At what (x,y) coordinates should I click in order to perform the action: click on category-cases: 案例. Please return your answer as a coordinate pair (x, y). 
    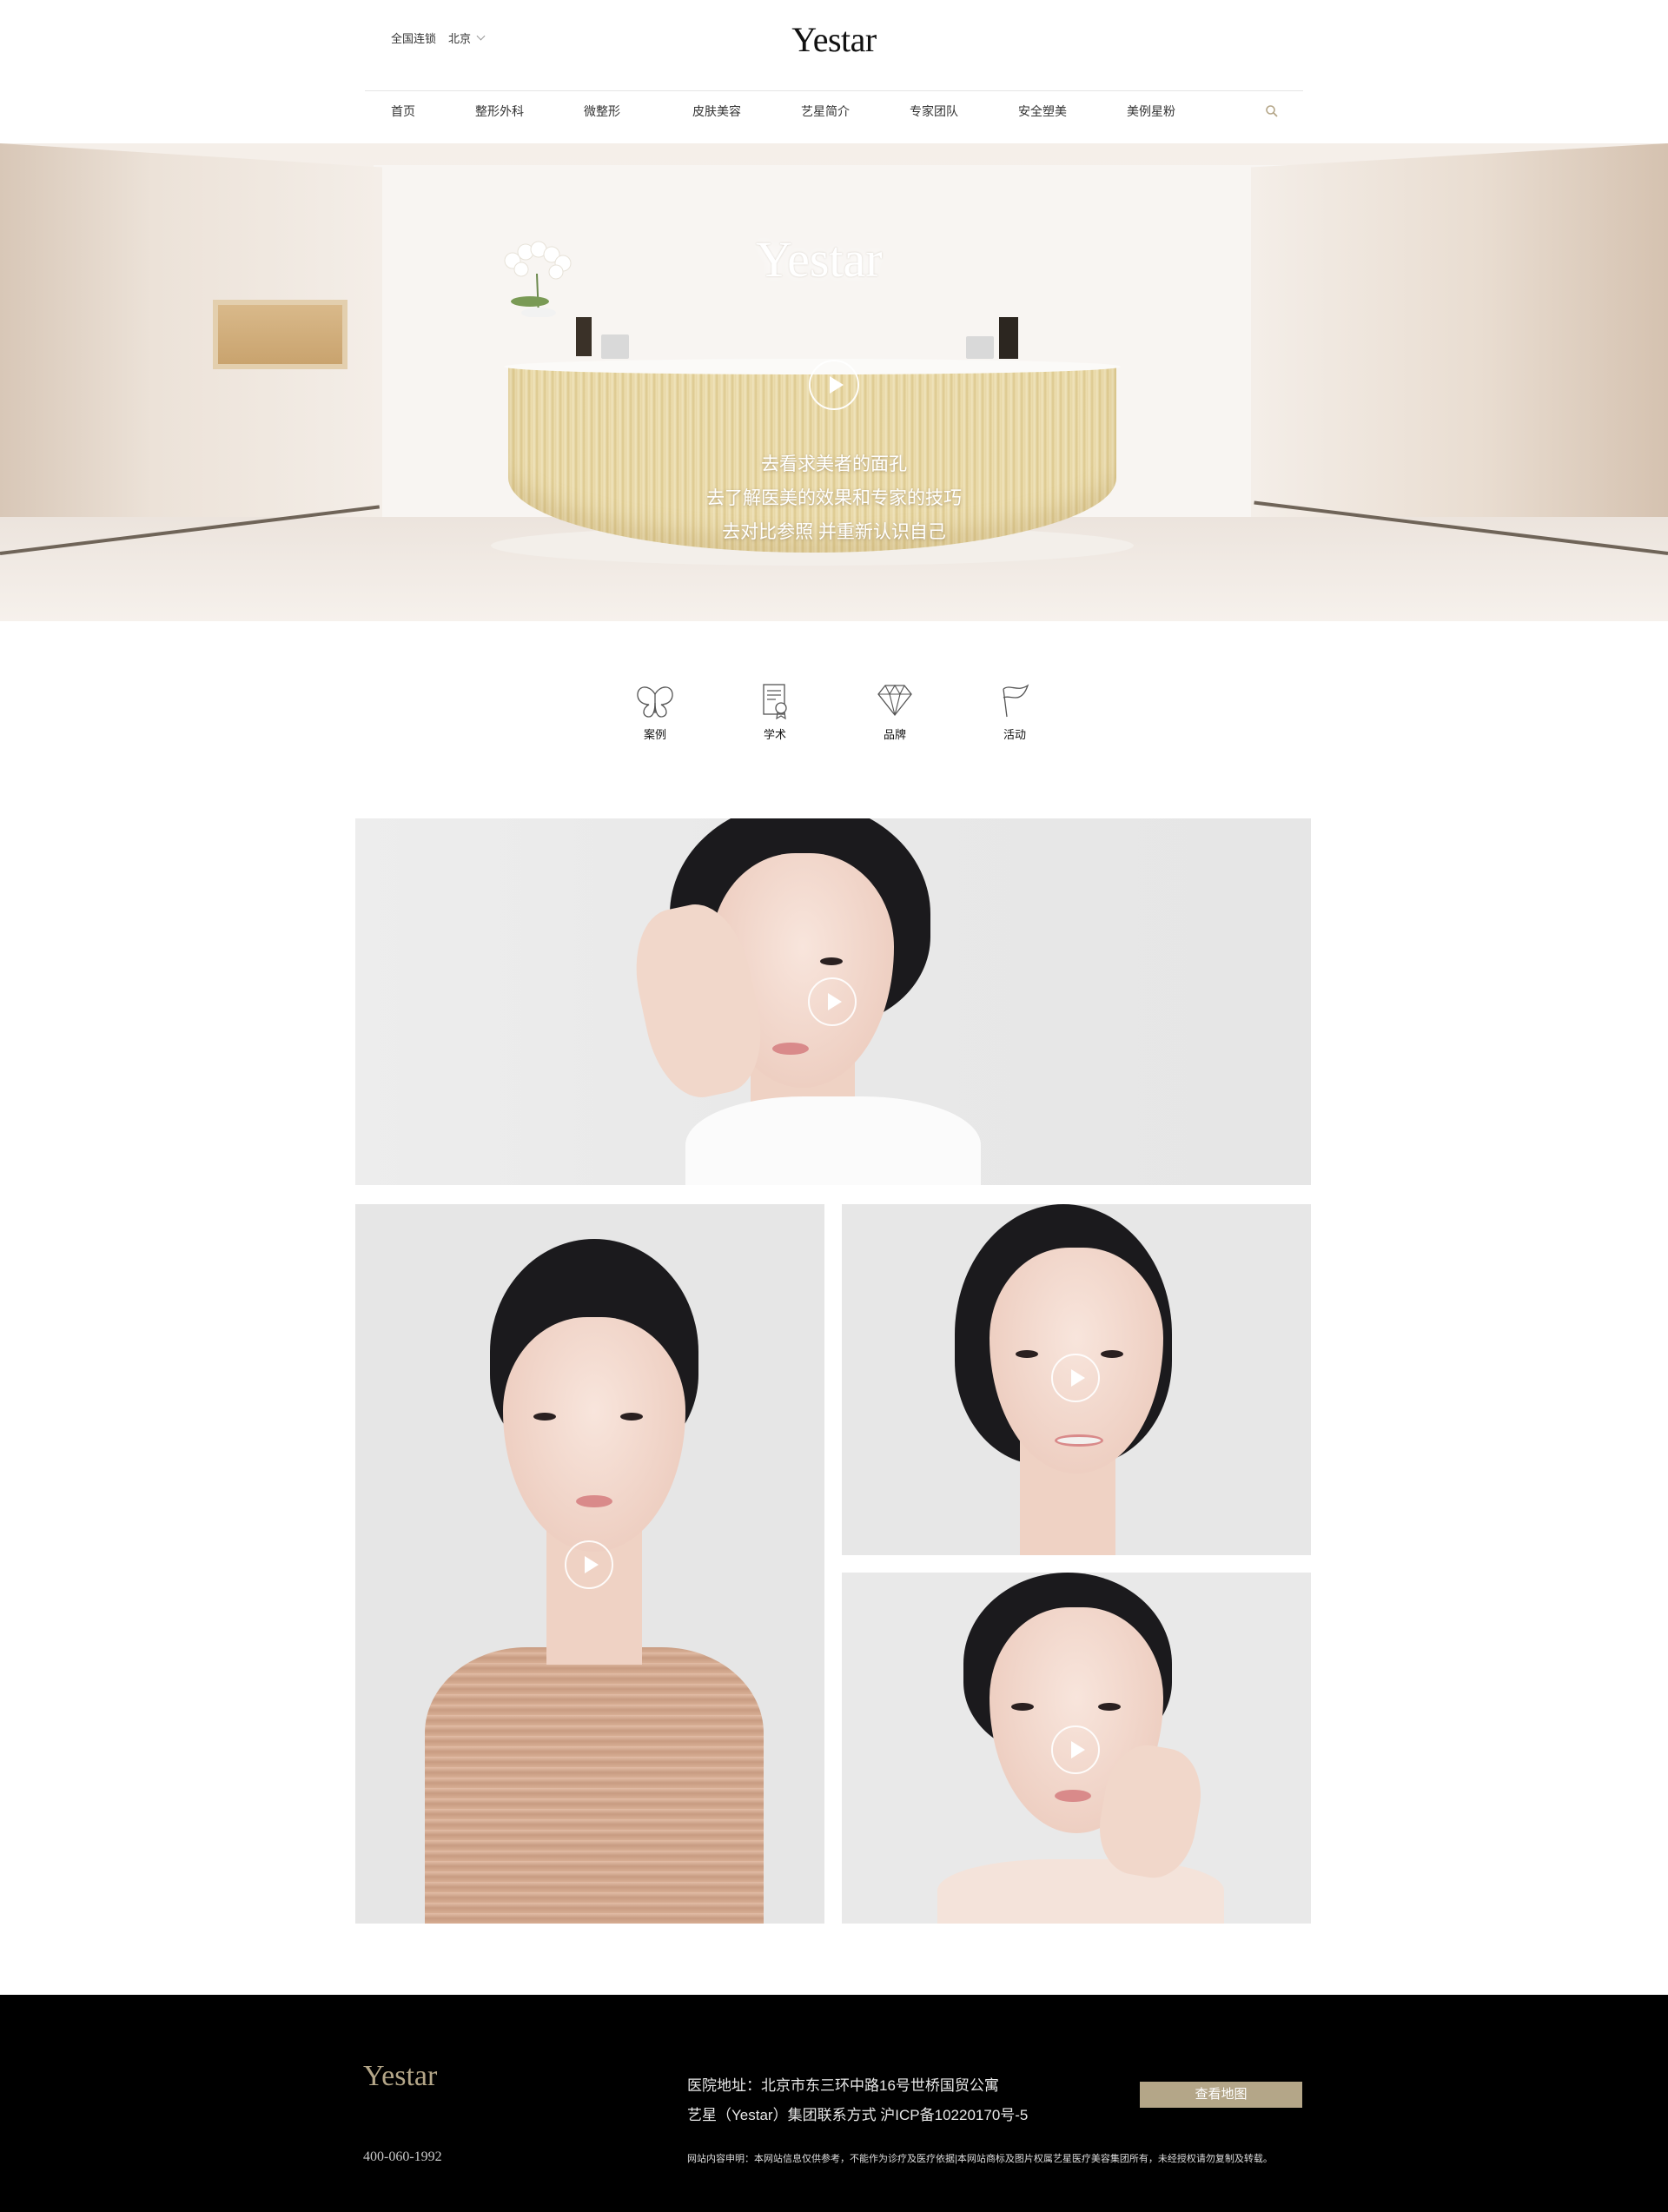
    Looking at the image, I should click on (655, 712).